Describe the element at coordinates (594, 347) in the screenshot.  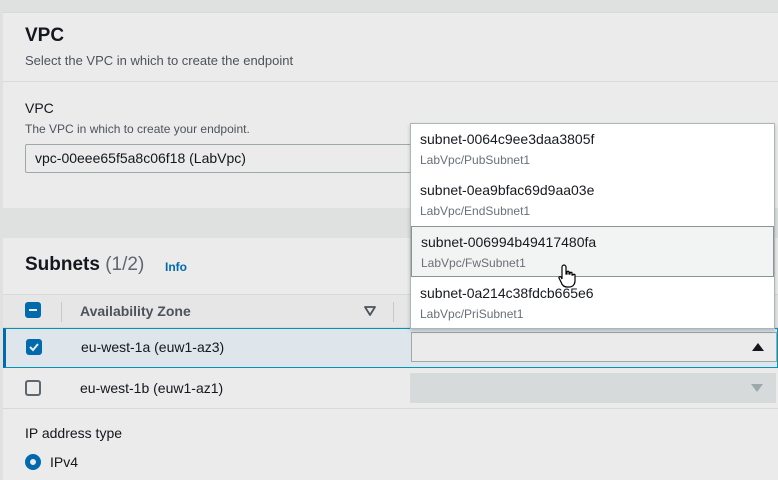
I see `subnet-select` at that location.